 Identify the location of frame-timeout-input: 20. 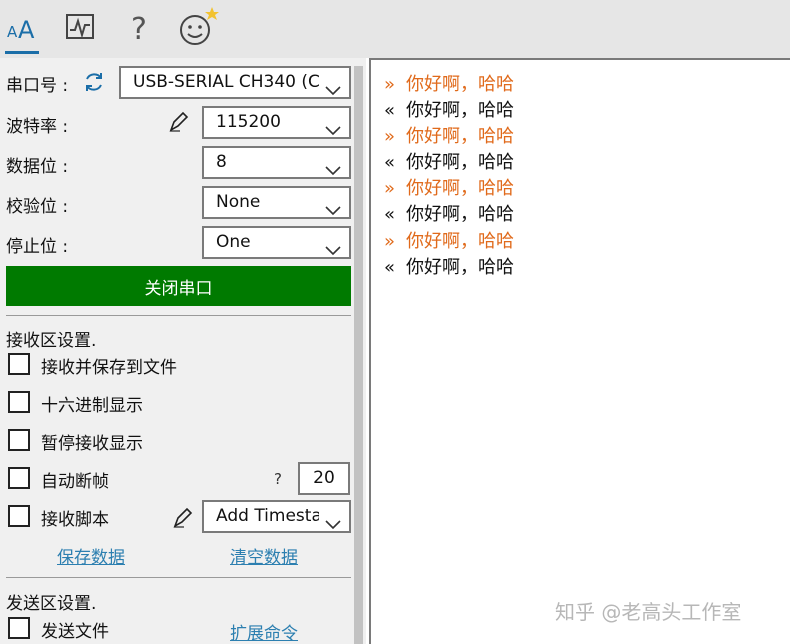
(324, 478).